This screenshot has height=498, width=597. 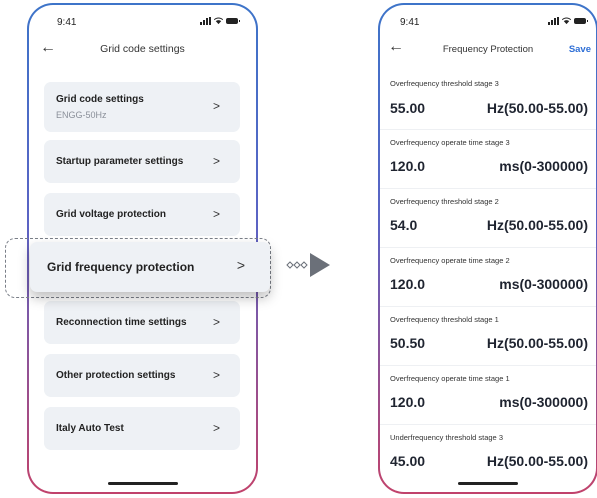 I want to click on menu-item-label: Grid code settings, so click(x=100, y=99).